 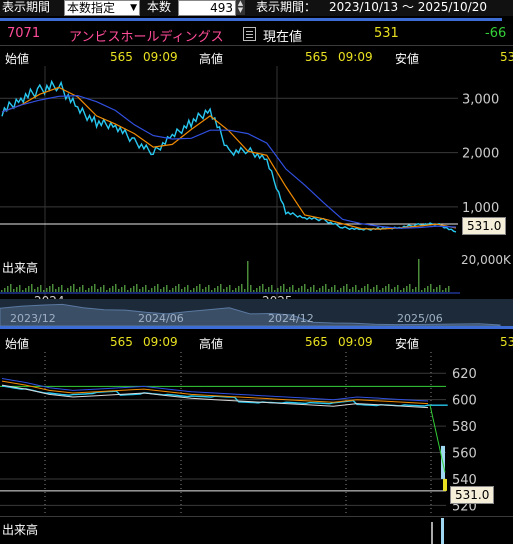 I want to click on period-mode-select: 本数指定 ▼, so click(x=102, y=8).